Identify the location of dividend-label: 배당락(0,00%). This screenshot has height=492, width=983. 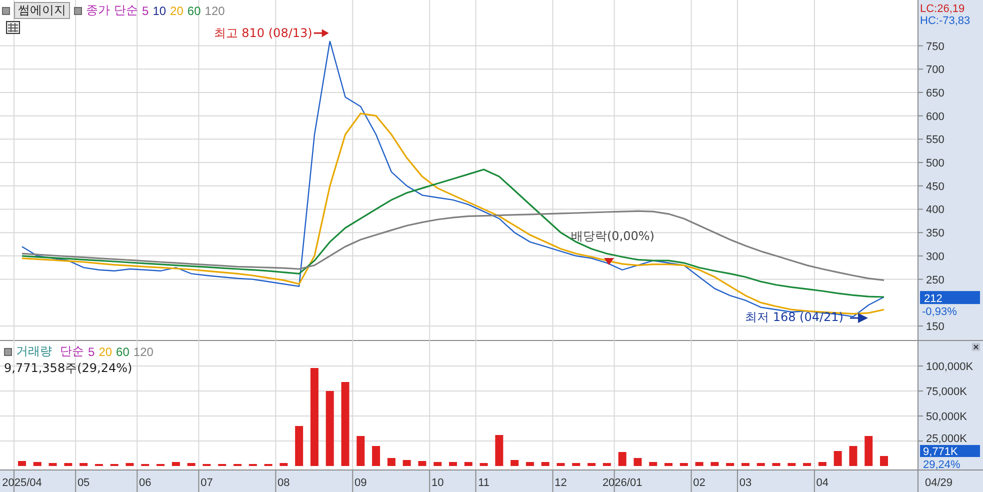
(612, 236).